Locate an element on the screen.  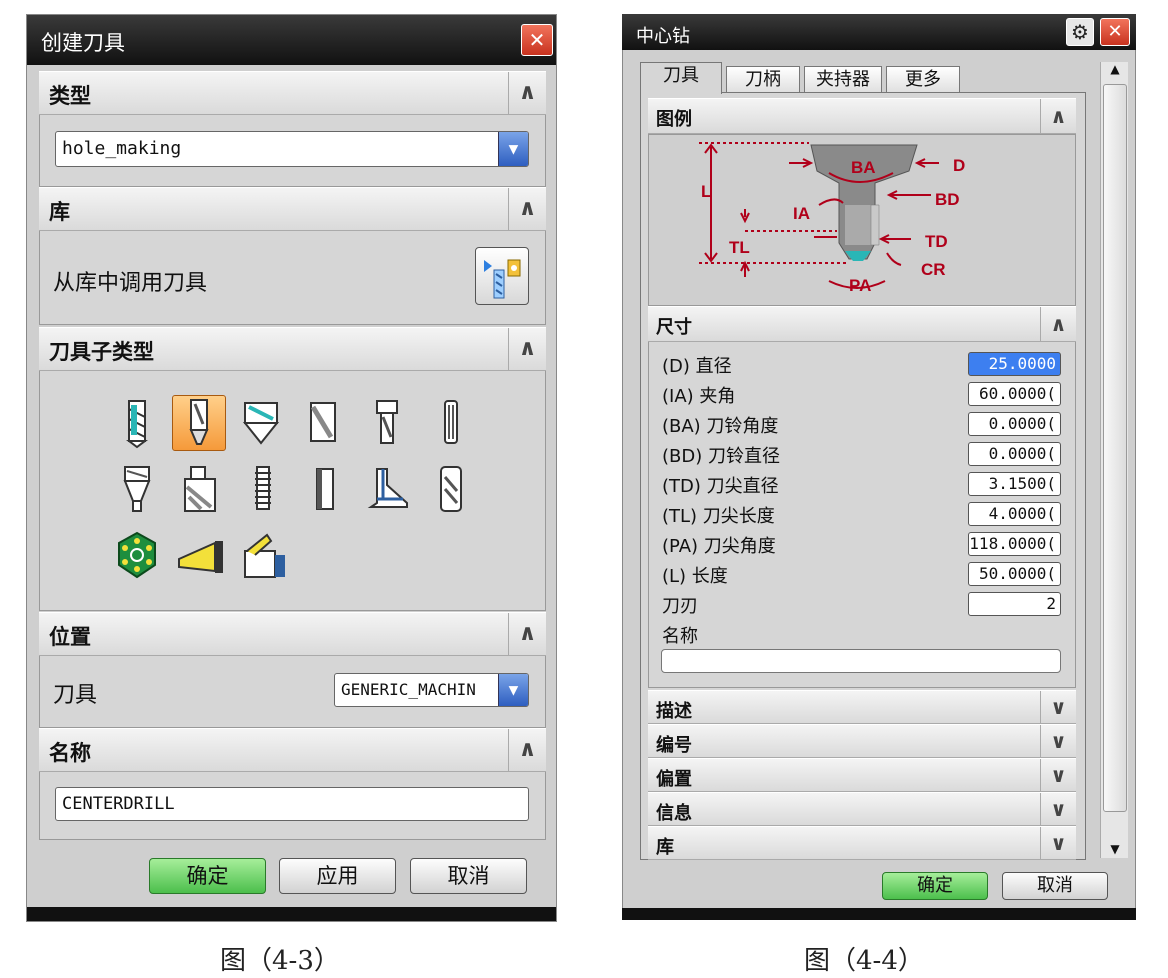
chamfer-tool-icon is located at coordinates (201, 555).